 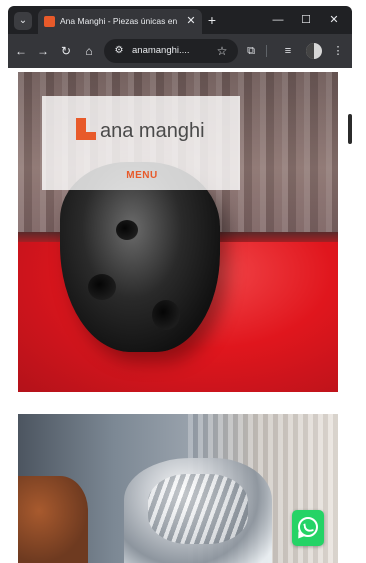 What do you see at coordinates (119, 51) in the screenshot?
I see `site-info-icon: ⚙` at bounding box center [119, 51].